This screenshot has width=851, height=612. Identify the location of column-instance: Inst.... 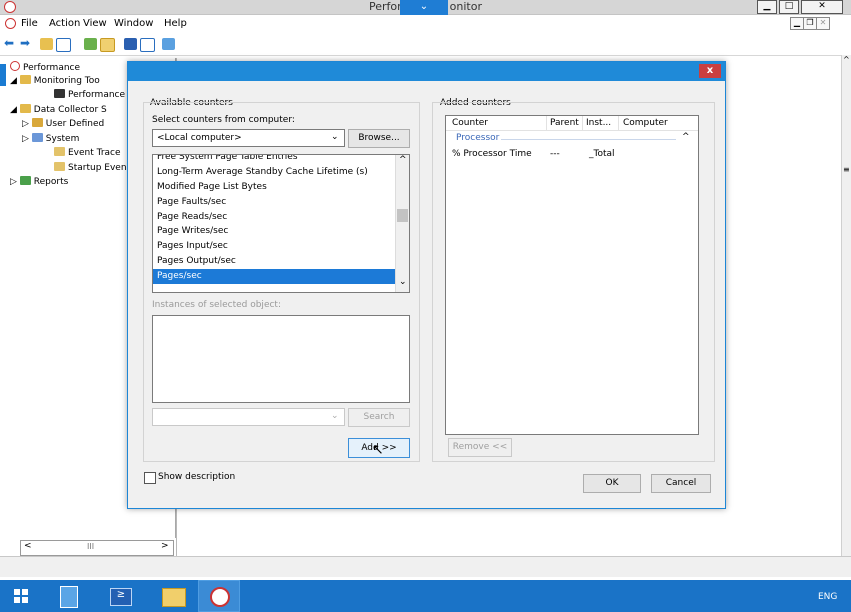
(598, 123).